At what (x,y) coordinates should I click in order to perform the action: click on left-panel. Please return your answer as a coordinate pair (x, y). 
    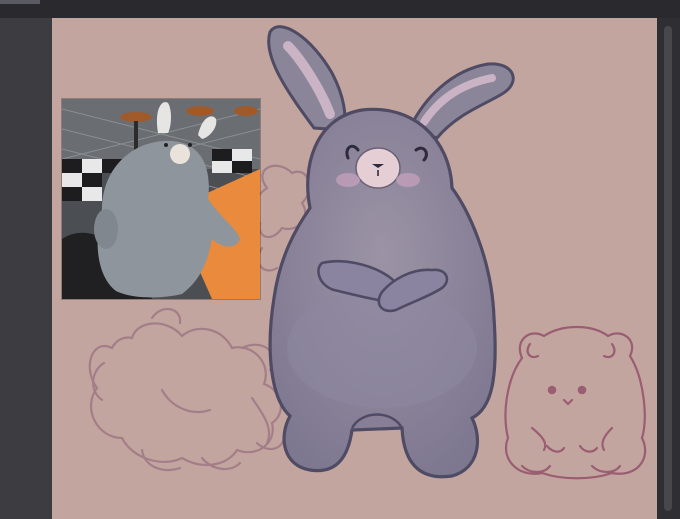
    Looking at the image, I should click on (26, 268).